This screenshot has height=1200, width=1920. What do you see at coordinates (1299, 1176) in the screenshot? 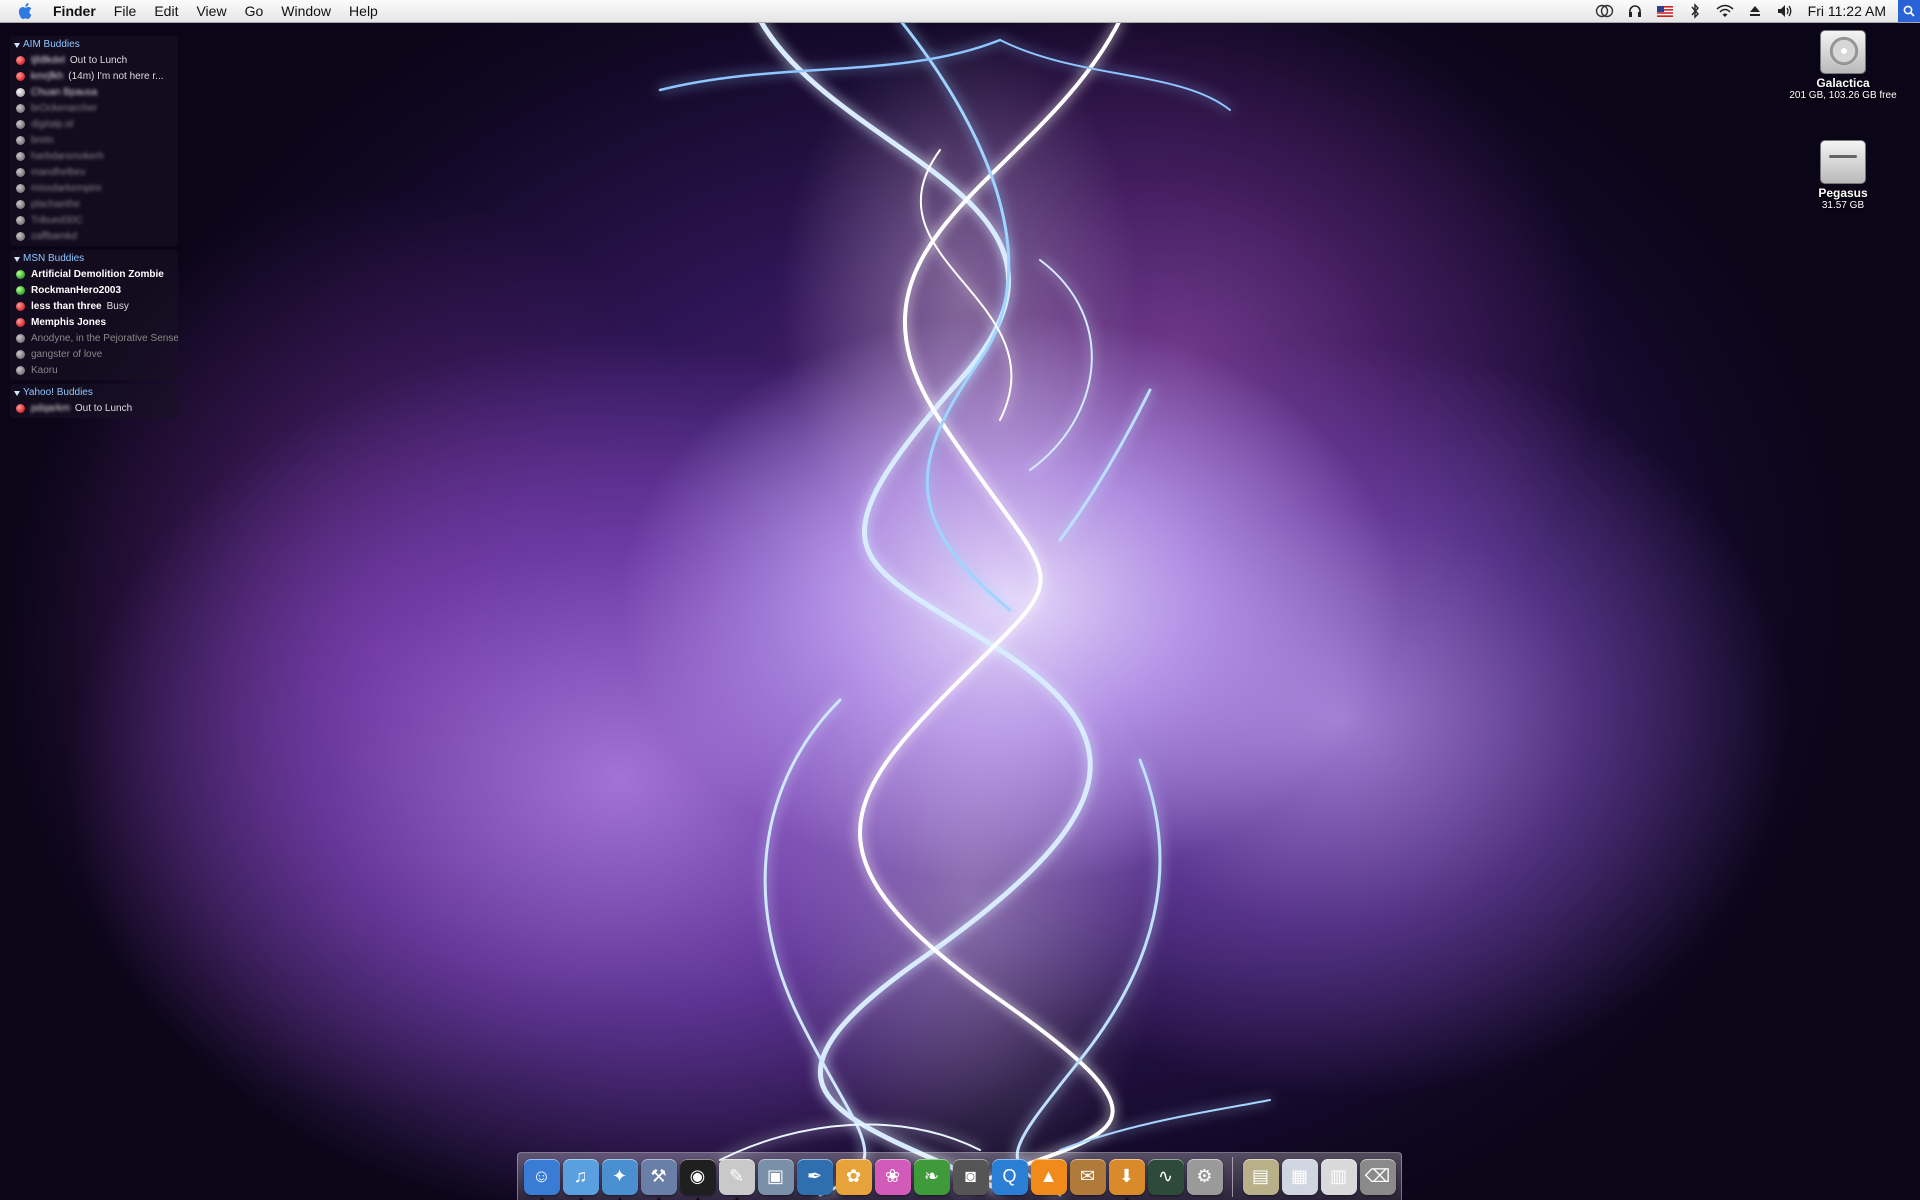
I see `image-stack-icon: ▦` at bounding box center [1299, 1176].